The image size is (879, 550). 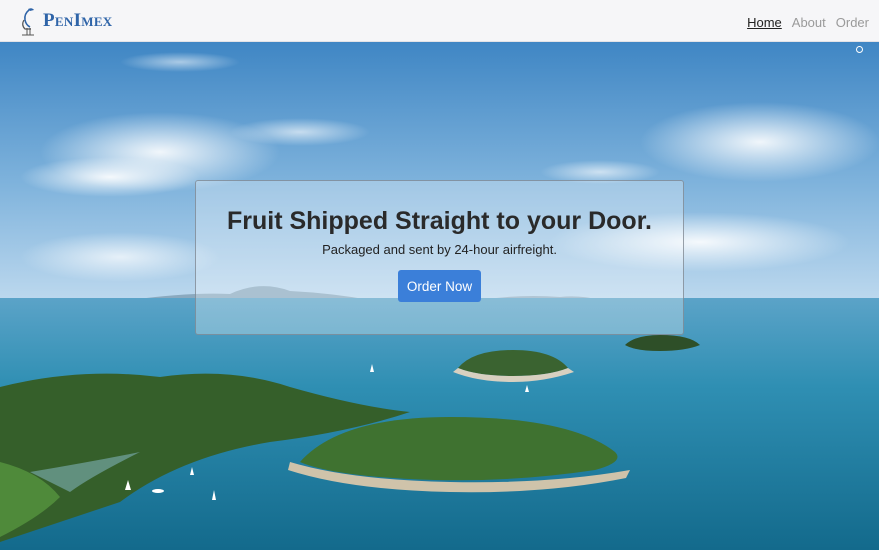 I want to click on main-nav: Home About Order, so click(x=808, y=22).